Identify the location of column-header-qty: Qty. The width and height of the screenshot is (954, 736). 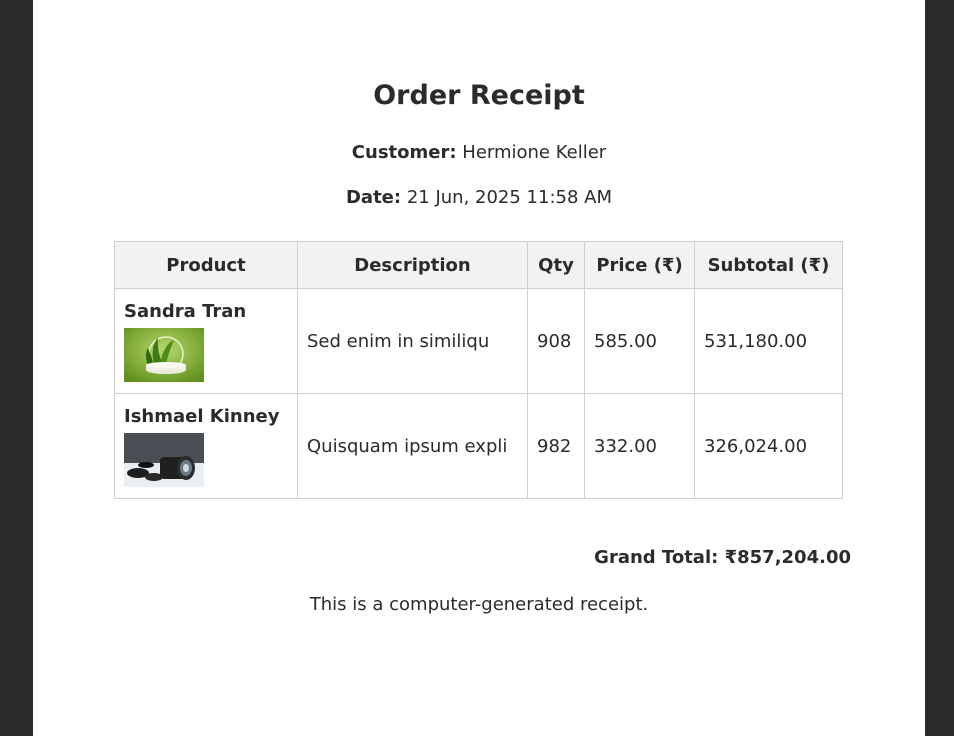
(556, 265).